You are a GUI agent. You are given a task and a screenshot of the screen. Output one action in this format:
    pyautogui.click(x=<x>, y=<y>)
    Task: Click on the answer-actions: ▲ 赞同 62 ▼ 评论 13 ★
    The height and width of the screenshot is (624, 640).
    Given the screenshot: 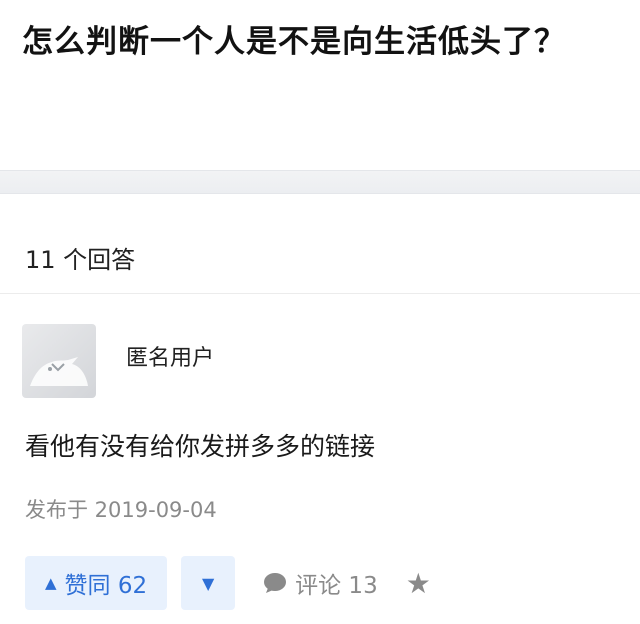 What is the action you would take?
    pyautogui.click(x=228, y=583)
    